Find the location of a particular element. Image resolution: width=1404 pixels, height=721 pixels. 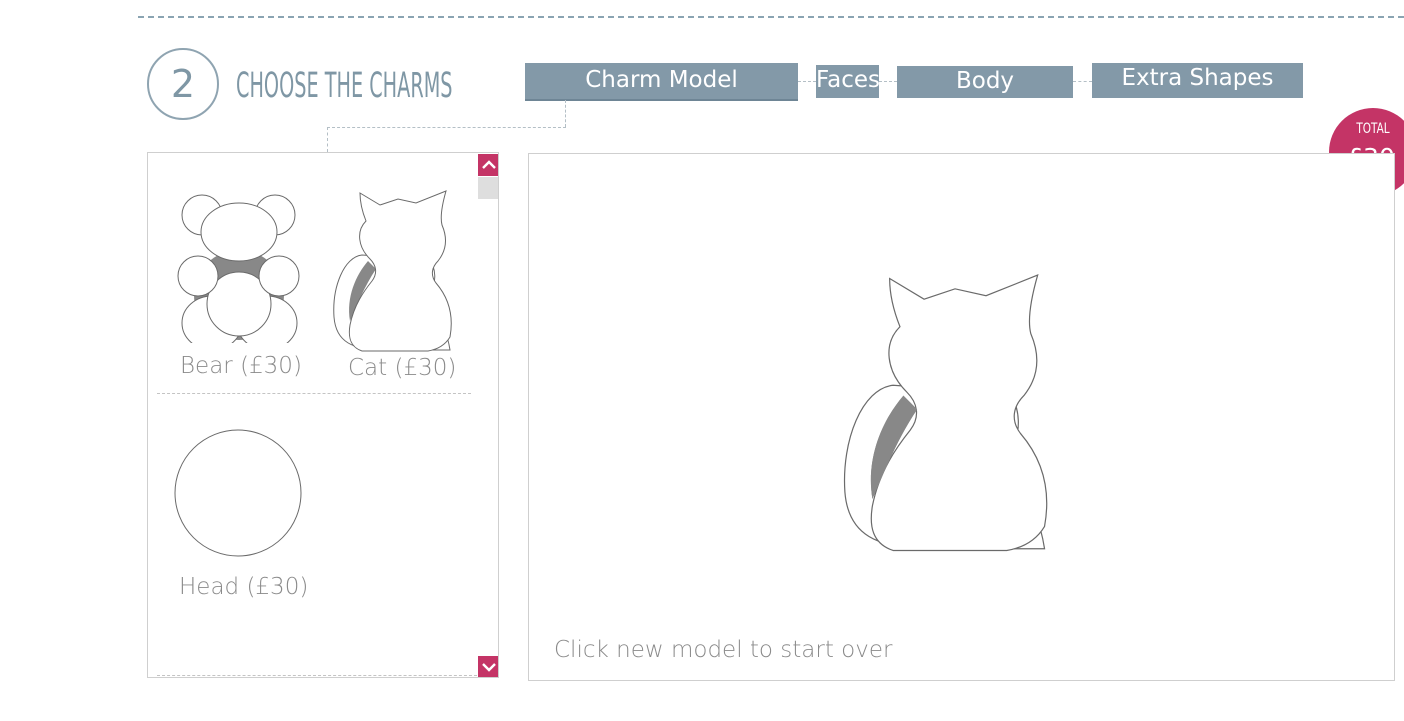

total-label: TOTAL is located at coordinates (1373, 129).